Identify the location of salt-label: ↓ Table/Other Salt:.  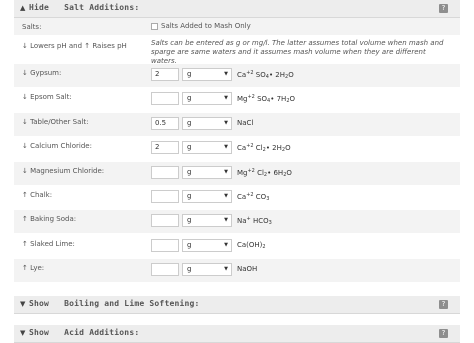
(55, 122).